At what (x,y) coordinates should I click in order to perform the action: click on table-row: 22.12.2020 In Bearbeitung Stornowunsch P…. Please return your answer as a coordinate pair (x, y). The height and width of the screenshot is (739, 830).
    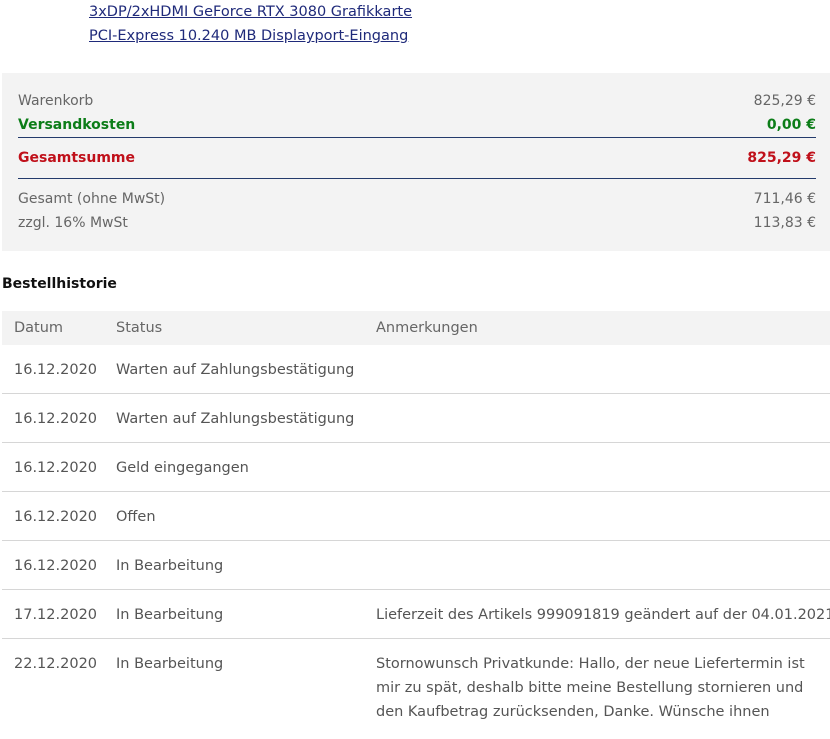
    Looking at the image, I should click on (416, 689).